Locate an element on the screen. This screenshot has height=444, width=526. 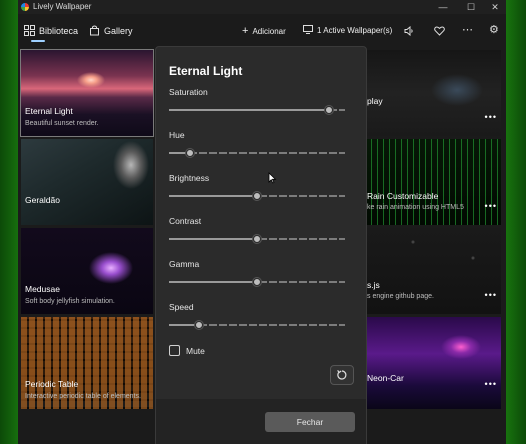
grid-icon is located at coordinates (29, 30).